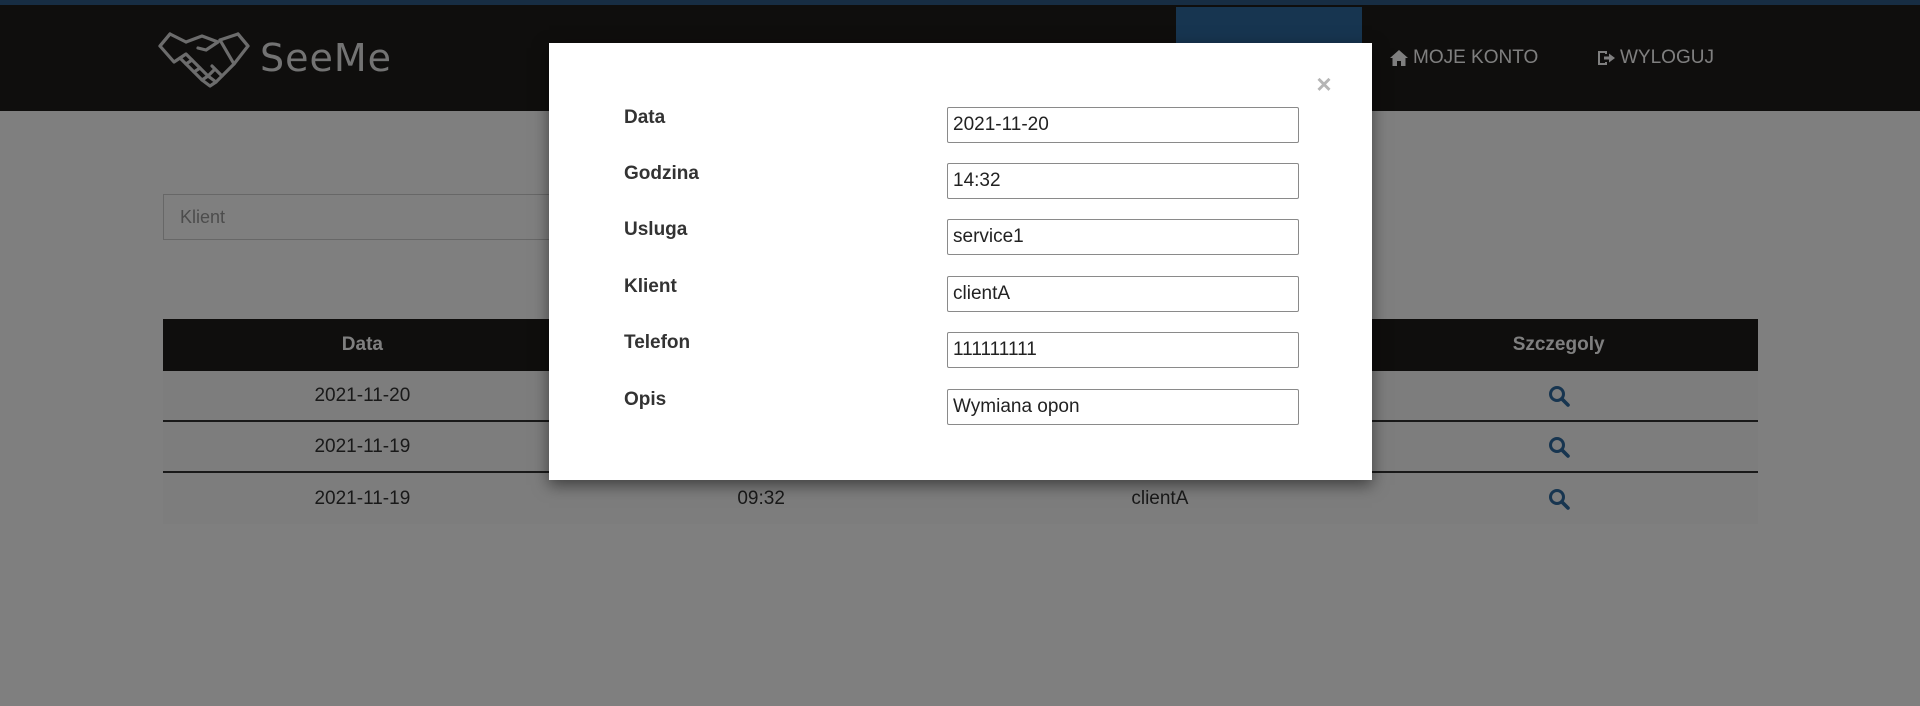  Describe the element at coordinates (1324, 84) in the screenshot. I see `close-button: ×` at that location.